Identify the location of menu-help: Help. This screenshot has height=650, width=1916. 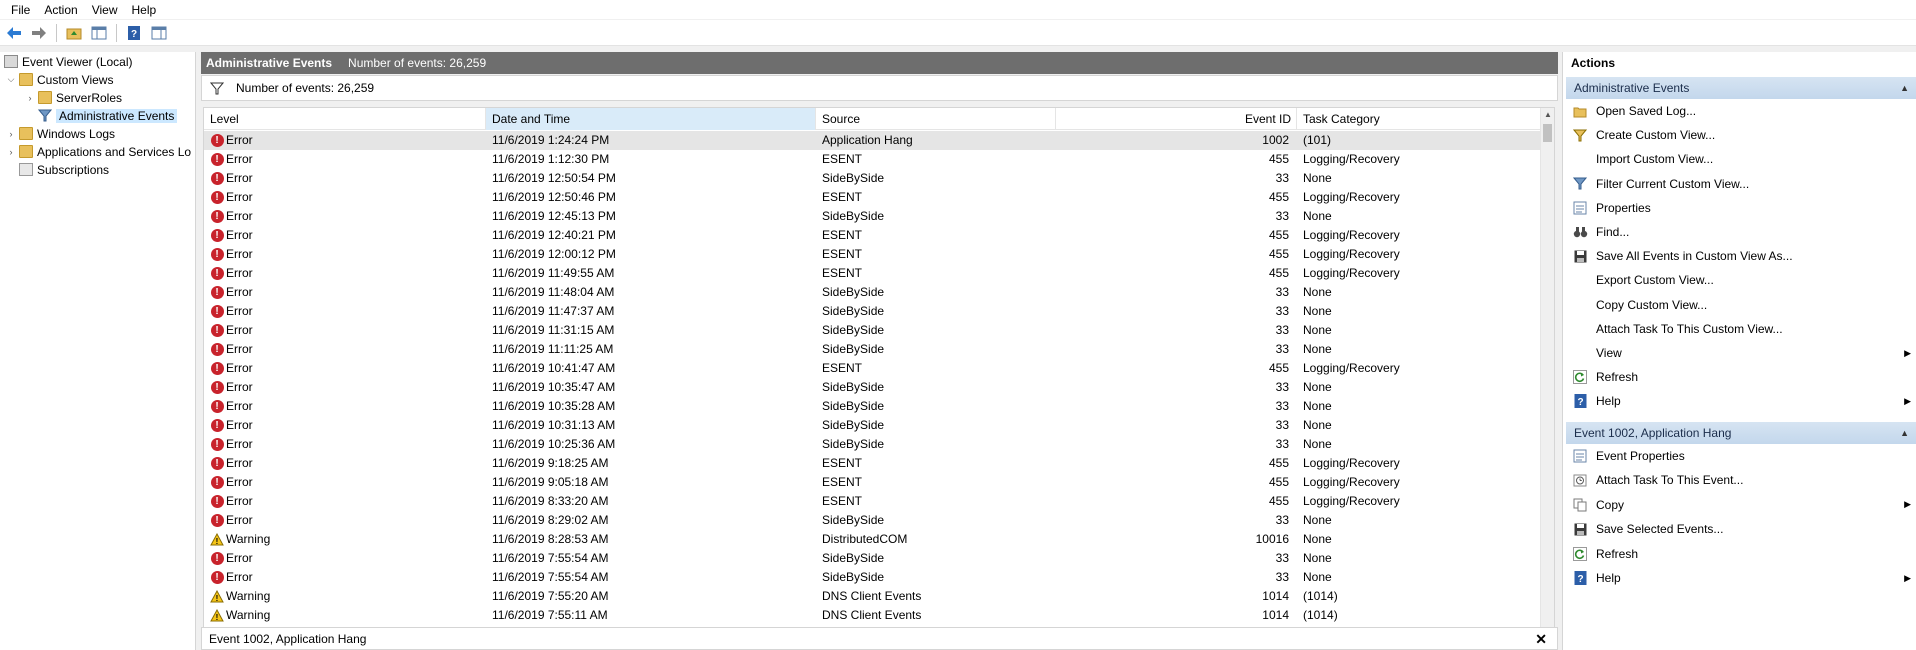
(144, 10).